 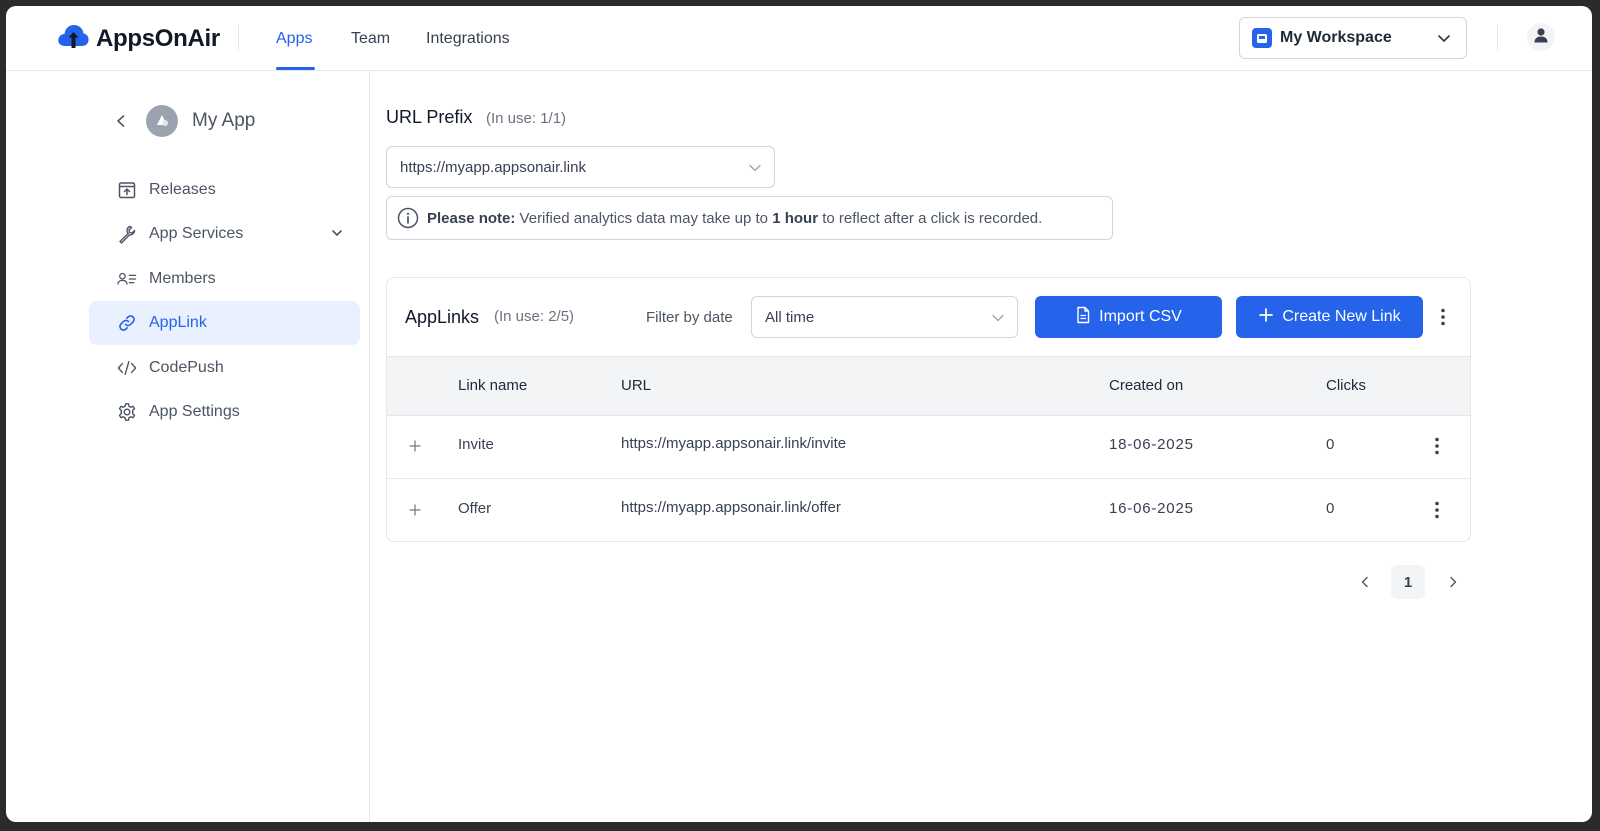 What do you see at coordinates (121, 121) in the screenshot?
I see `back-arrow-icon` at bounding box center [121, 121].